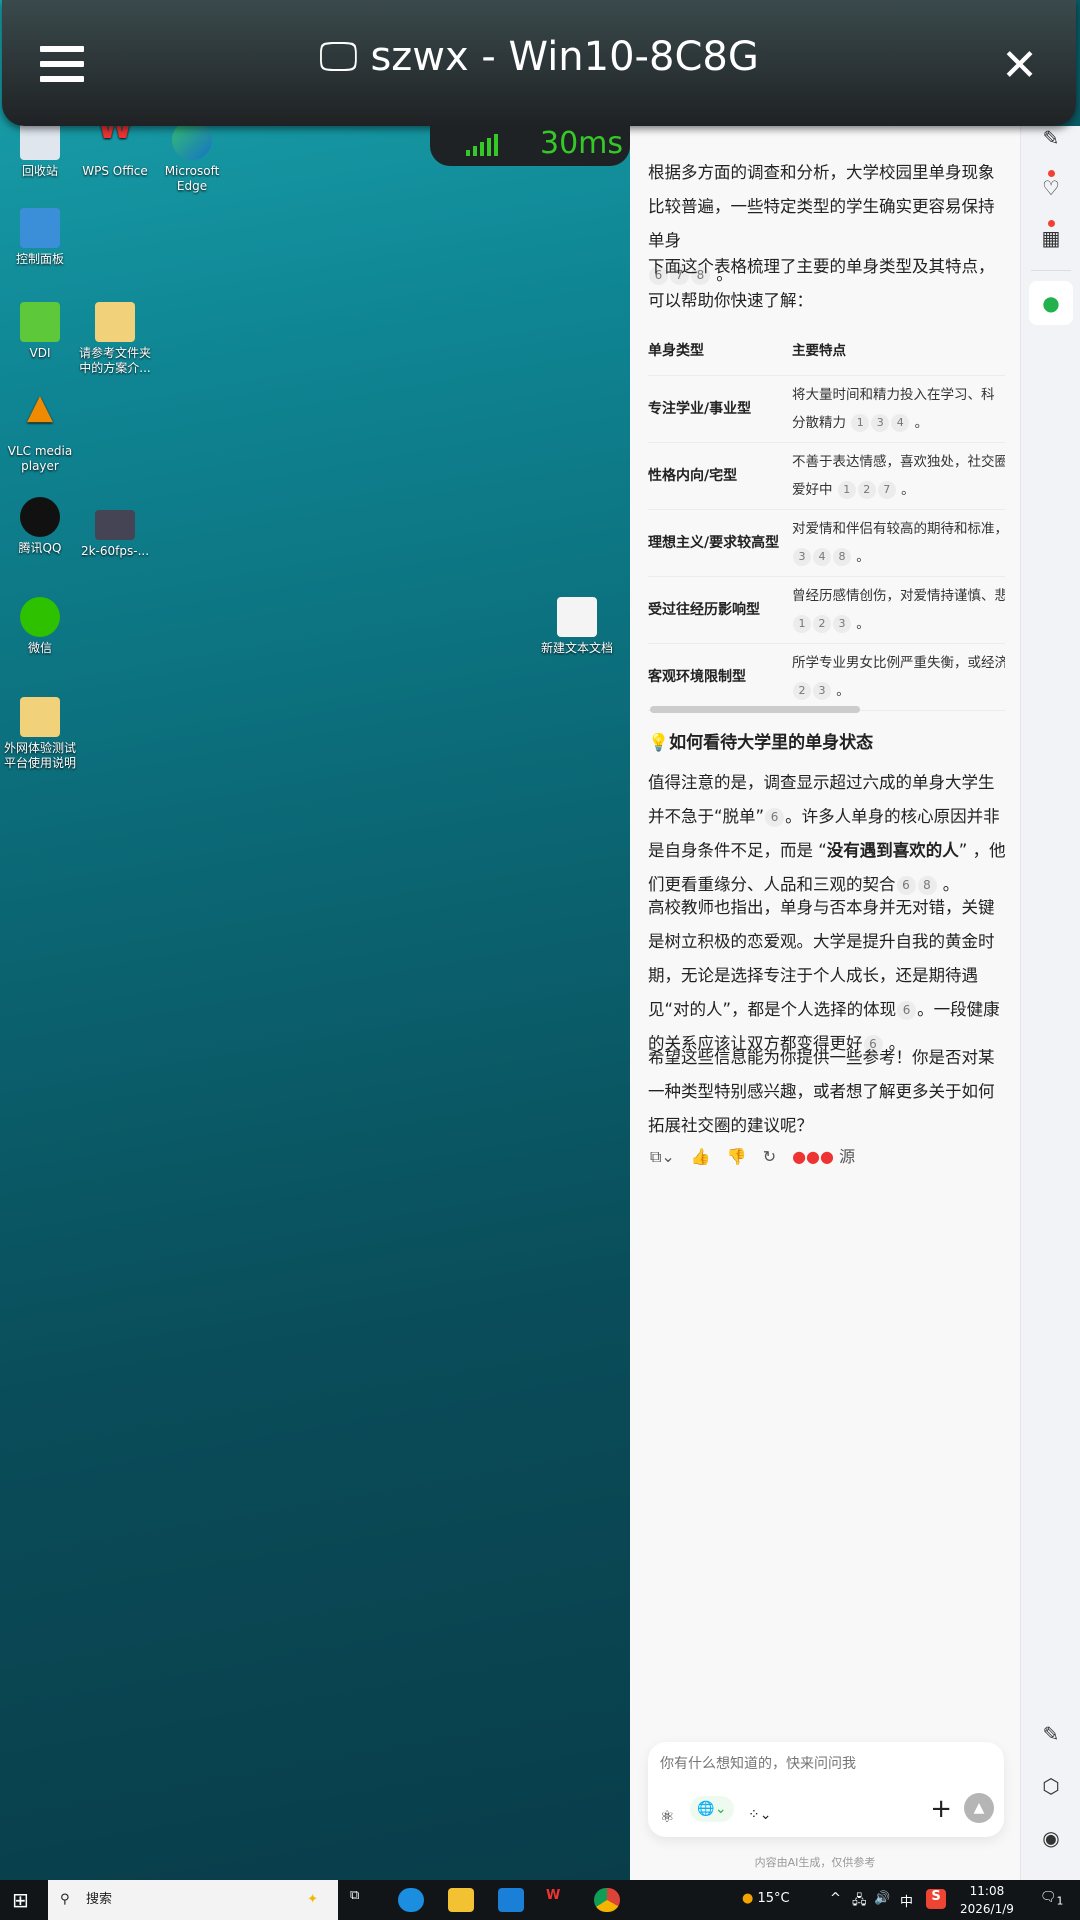 This screenshot has height=1920, width=1080. What do you see at coordinates (40, 149) in the screenshot?
I see `desktop-icon-recycle-bin: 回收站` at bounding box center [40, 149].